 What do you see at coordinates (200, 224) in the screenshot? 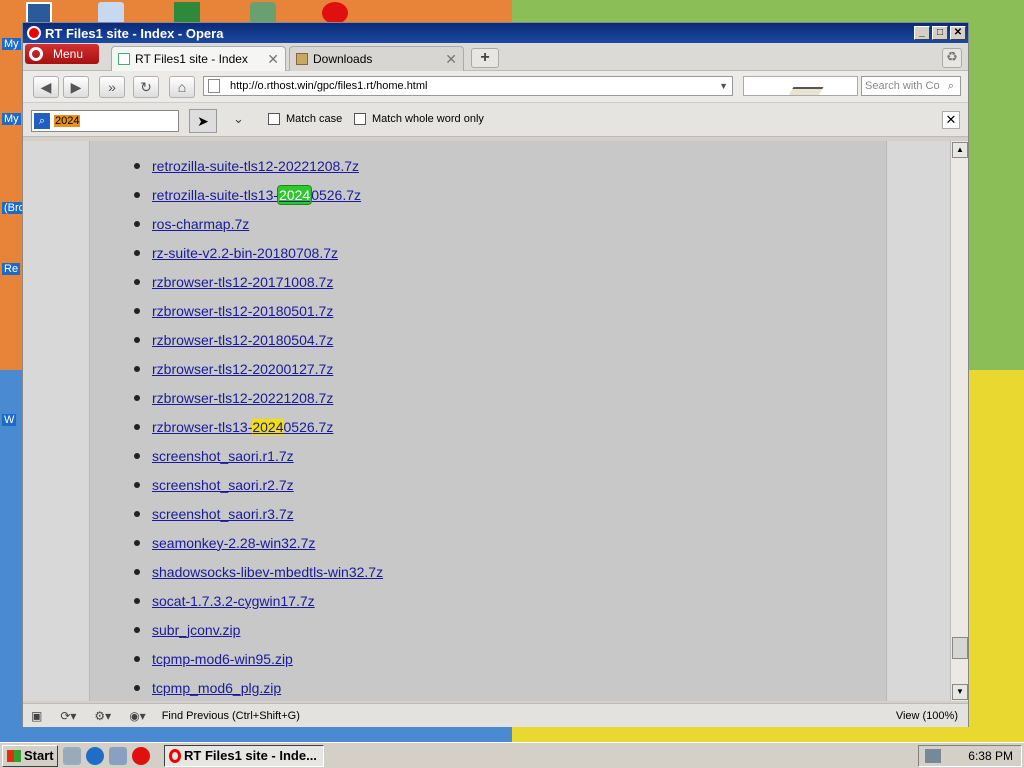
I see `file-link: ros-charmap.7z` at bounding box center [200, 224].